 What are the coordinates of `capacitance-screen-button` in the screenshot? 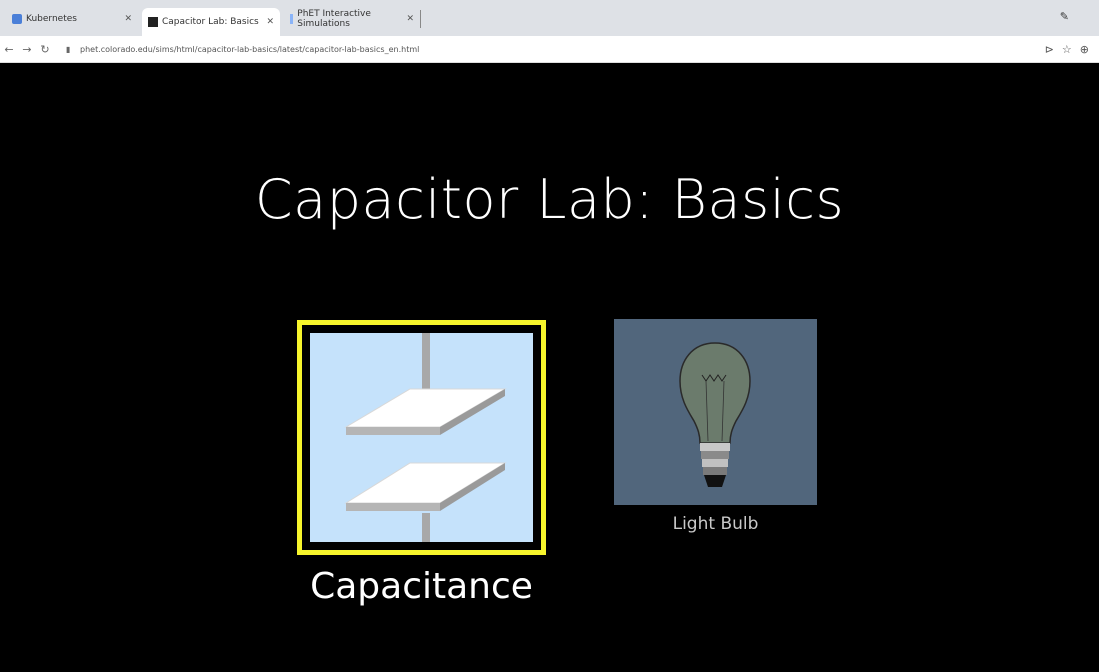 It's located at (421, 437).